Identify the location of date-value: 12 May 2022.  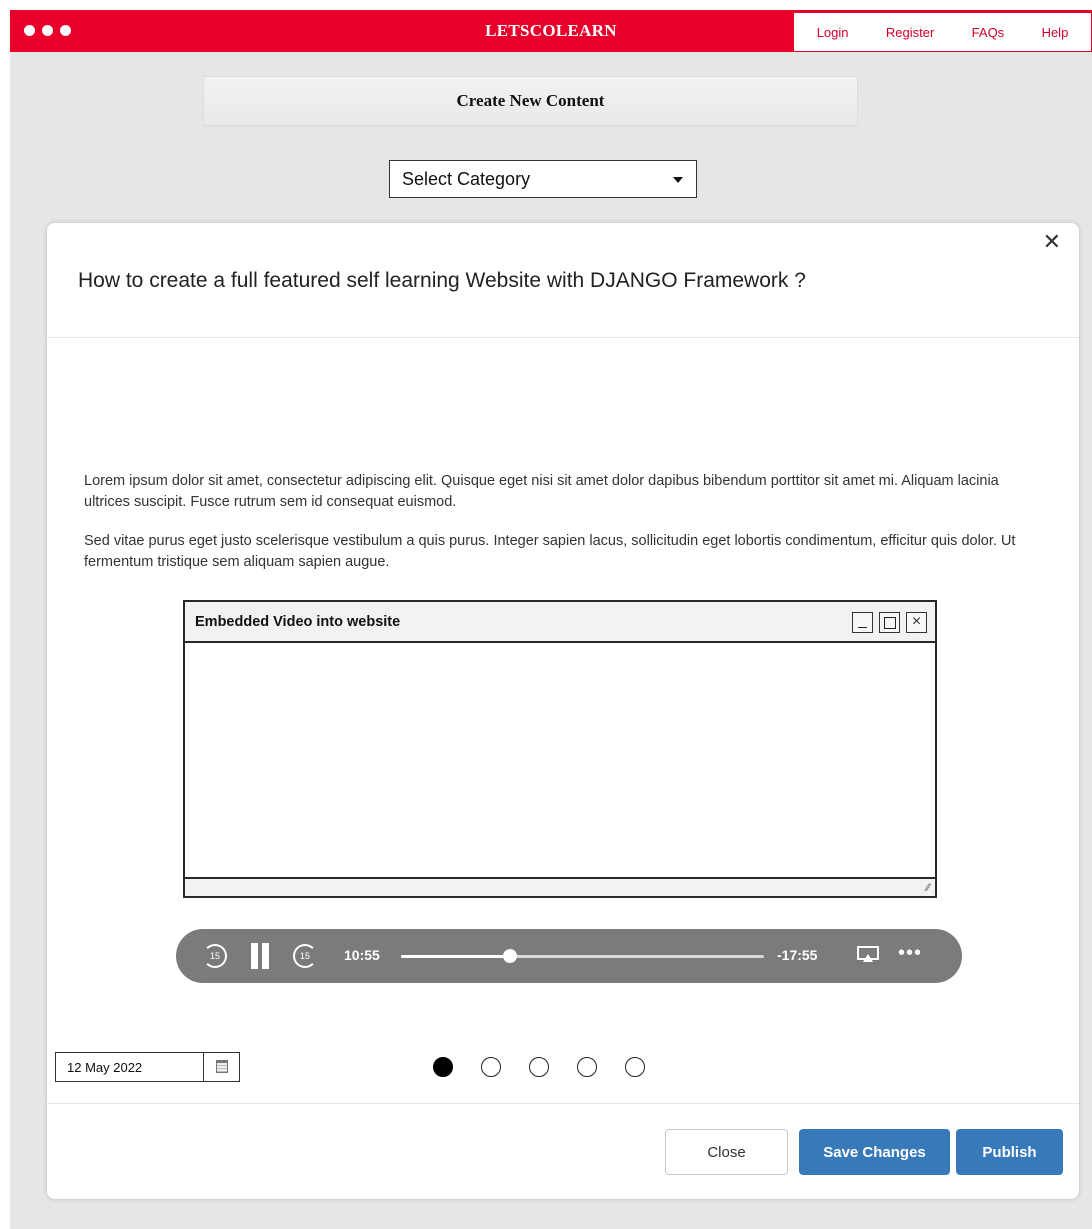
(105, 1067).